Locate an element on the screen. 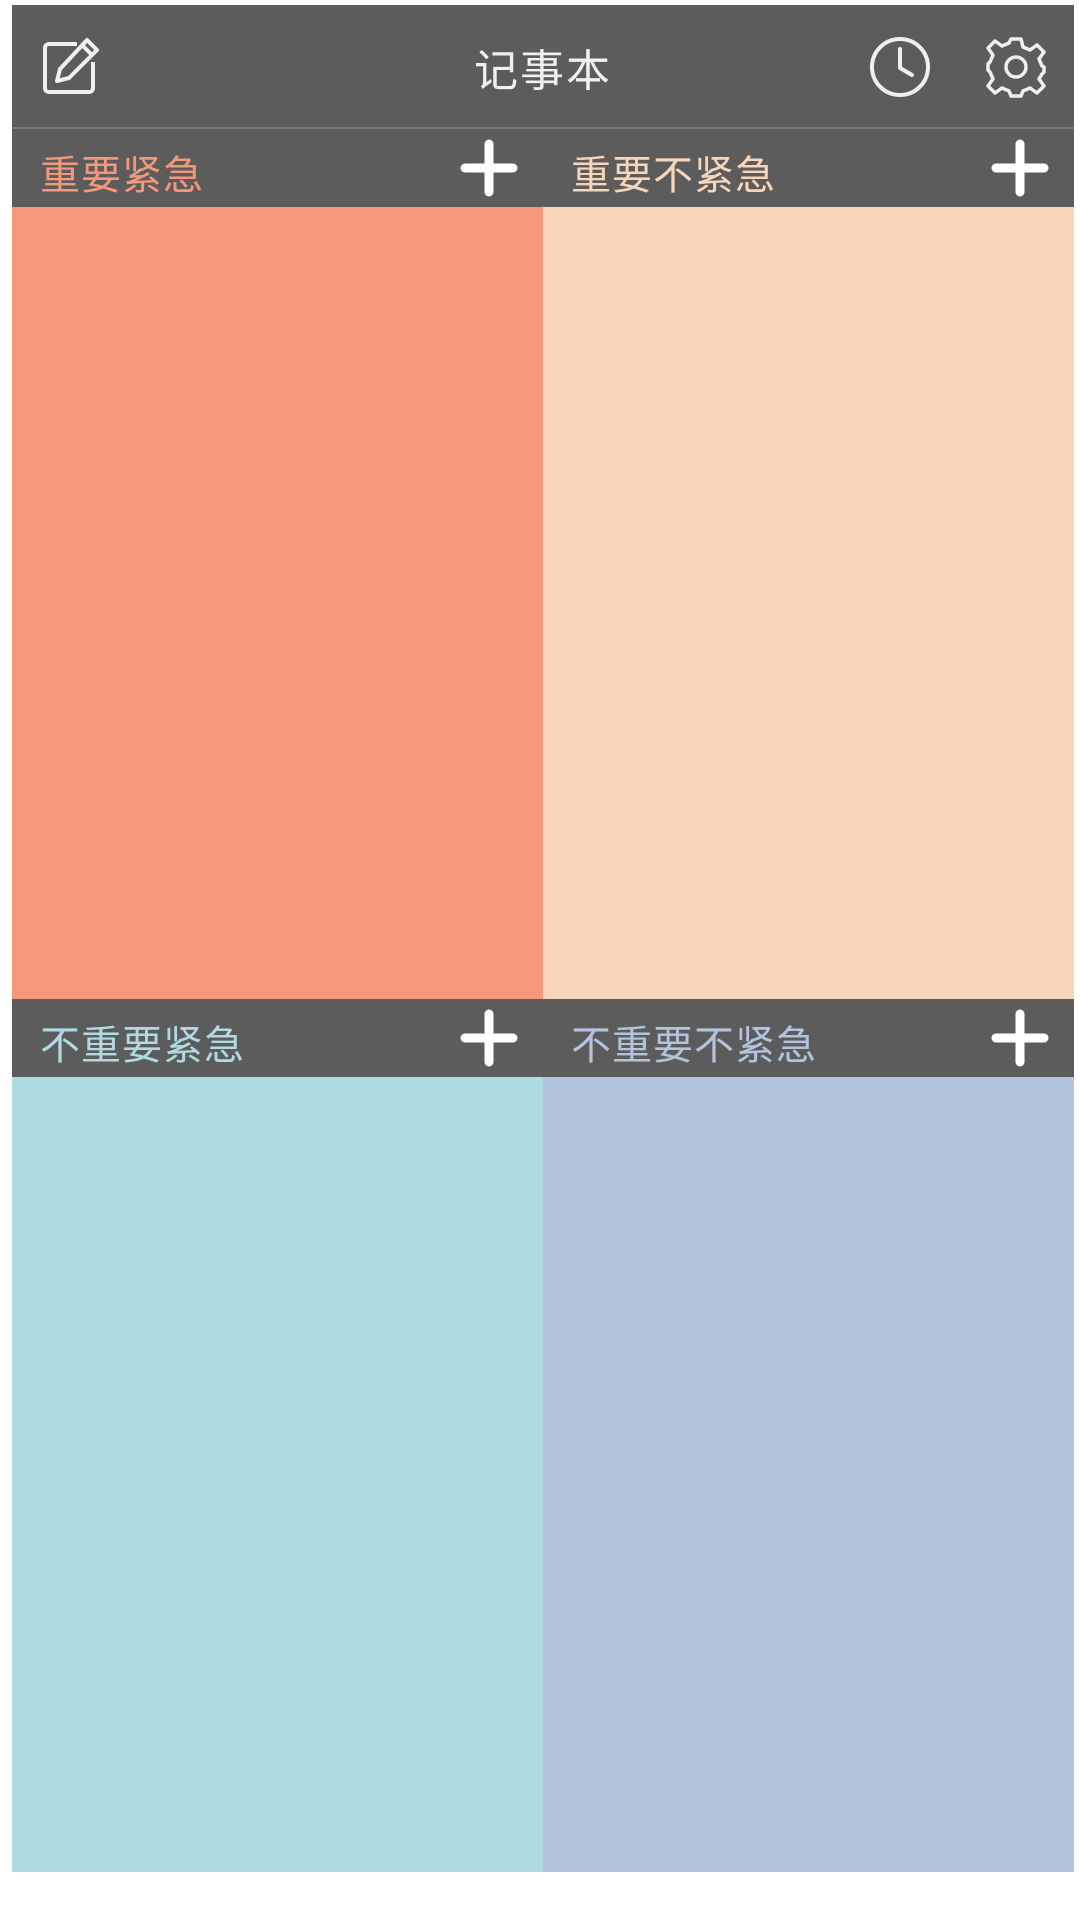  add-note-button-urgent-important is located at coordinates (489, 168).